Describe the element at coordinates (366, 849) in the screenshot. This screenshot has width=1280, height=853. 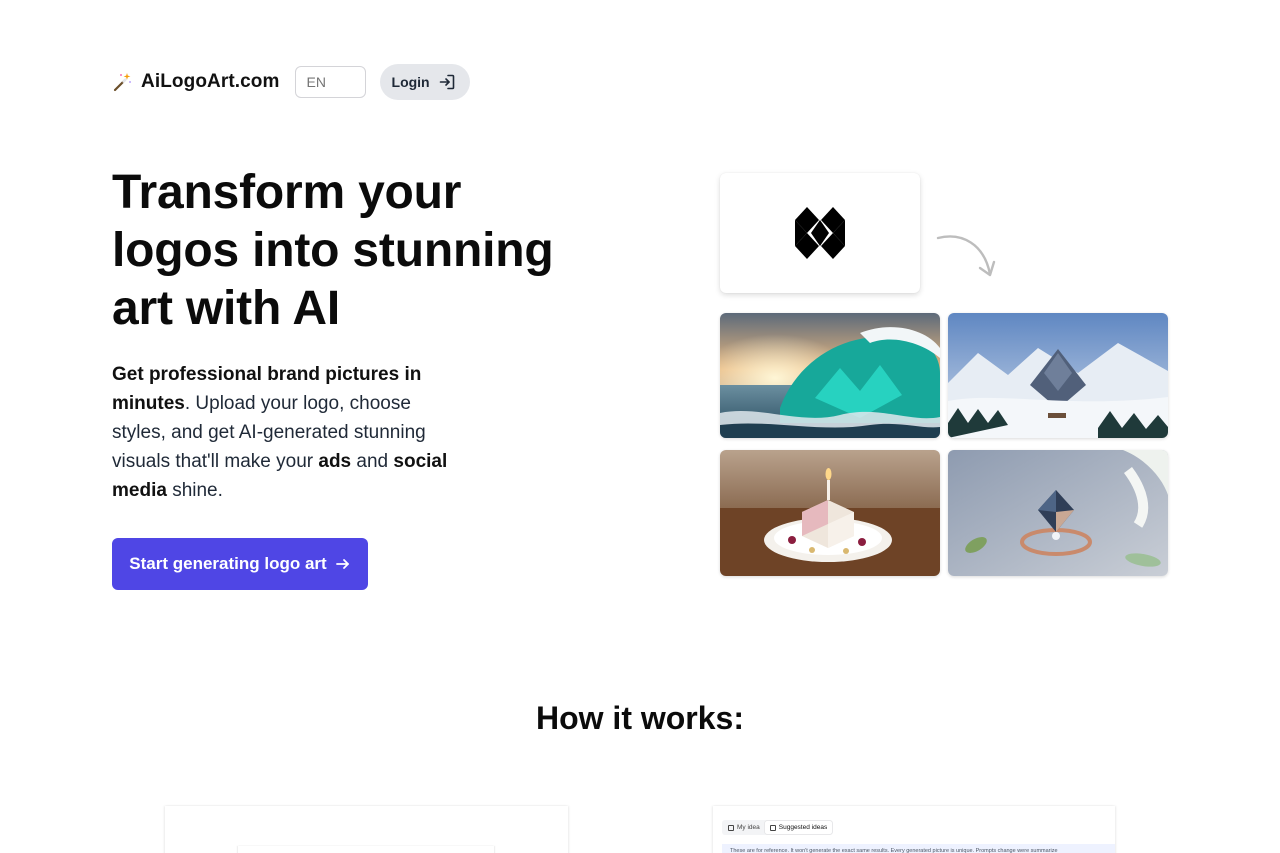
I see `step-preview-left-inner` at that location.